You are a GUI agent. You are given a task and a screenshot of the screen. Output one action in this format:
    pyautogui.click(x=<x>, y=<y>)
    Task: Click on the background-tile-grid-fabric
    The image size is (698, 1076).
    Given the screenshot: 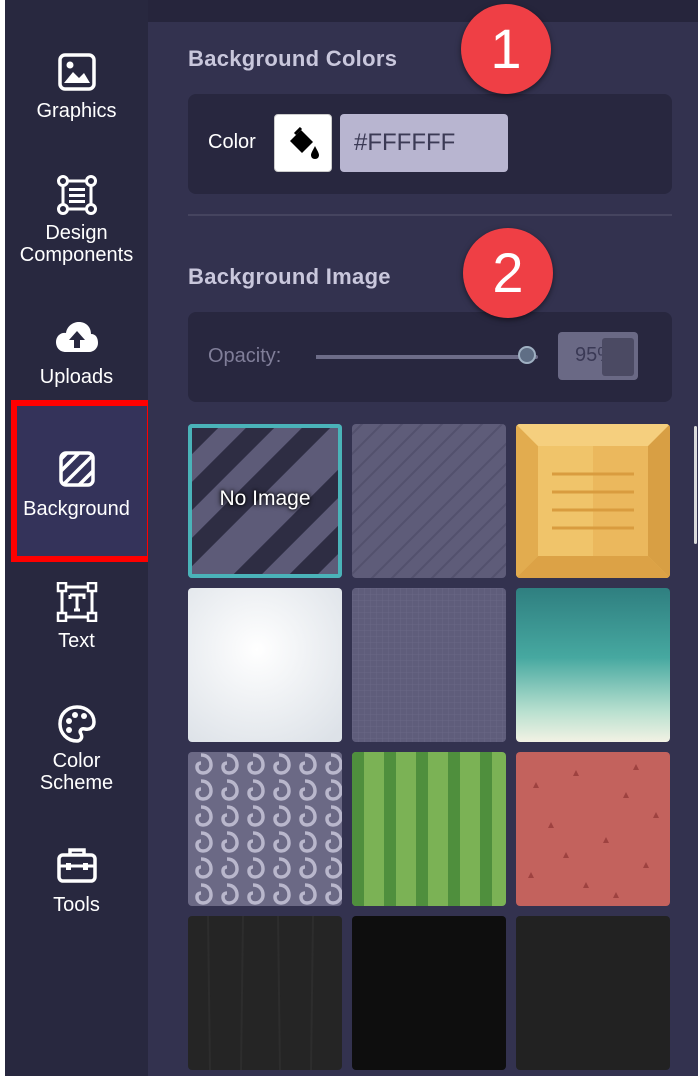 What is the action you would take?
    pyautogui.click(x=429, y=665)
    